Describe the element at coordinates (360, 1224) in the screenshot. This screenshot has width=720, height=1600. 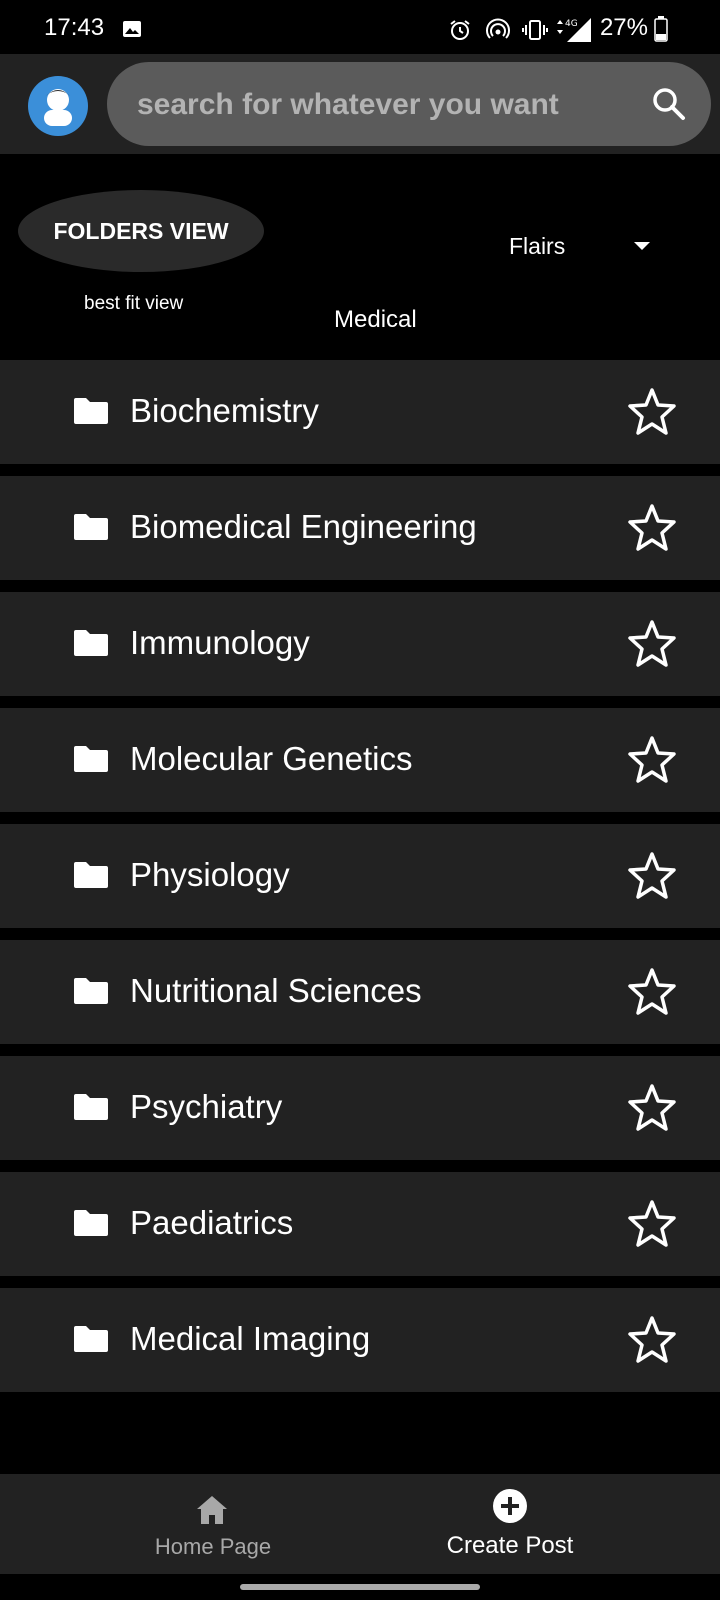
I see `folder-row-paediatrics: Paediatrics` at that location.